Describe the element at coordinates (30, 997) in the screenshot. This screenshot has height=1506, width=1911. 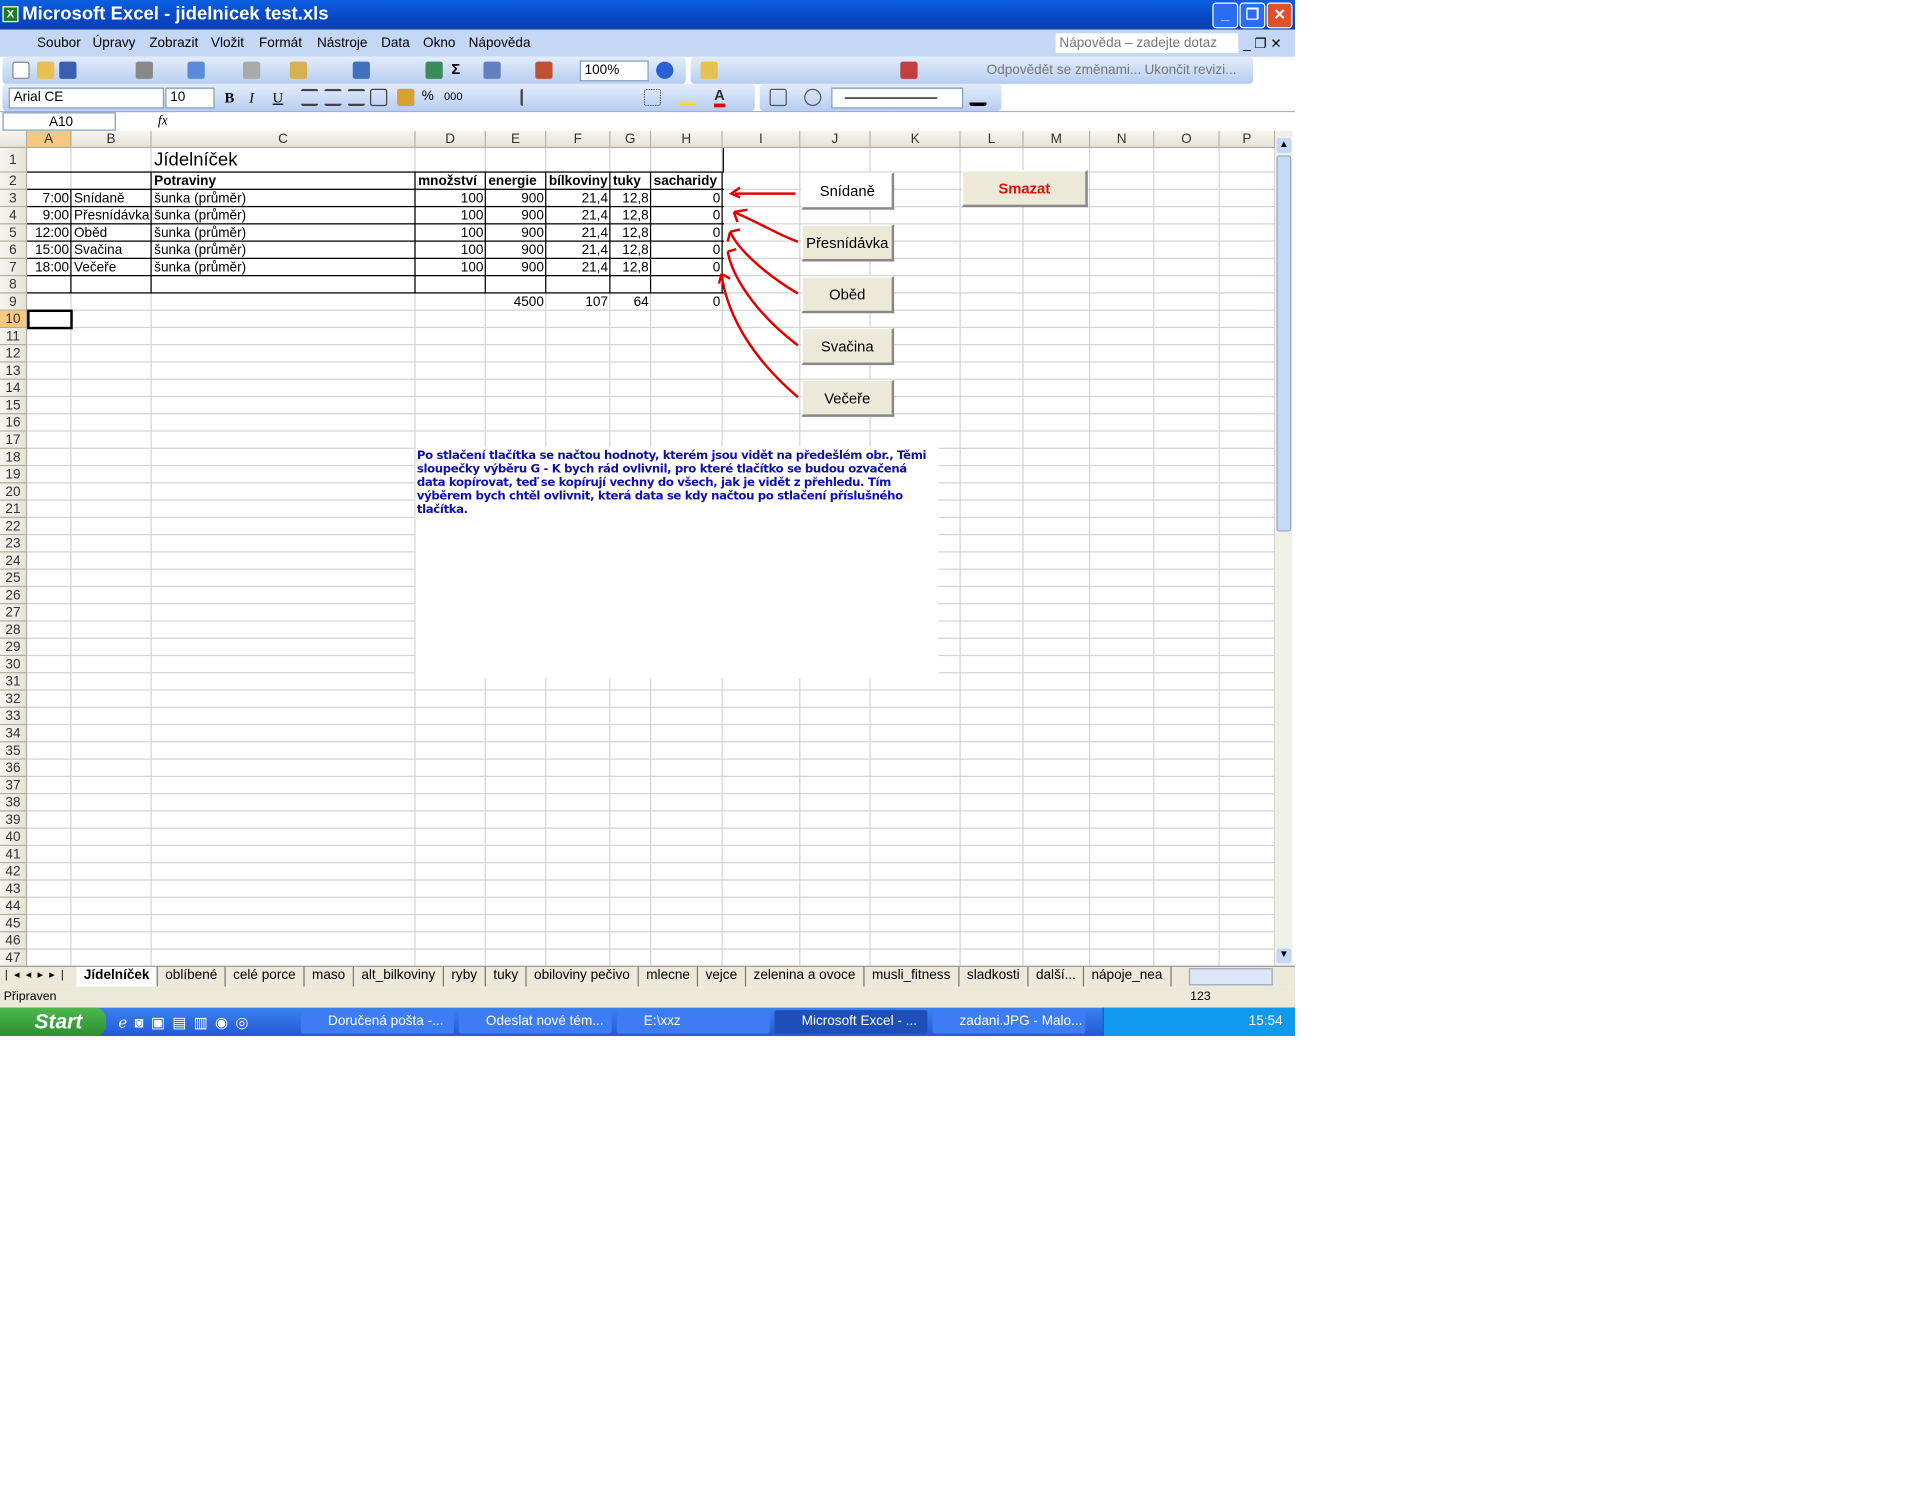
I see `status-ready: Připraven` at that location.